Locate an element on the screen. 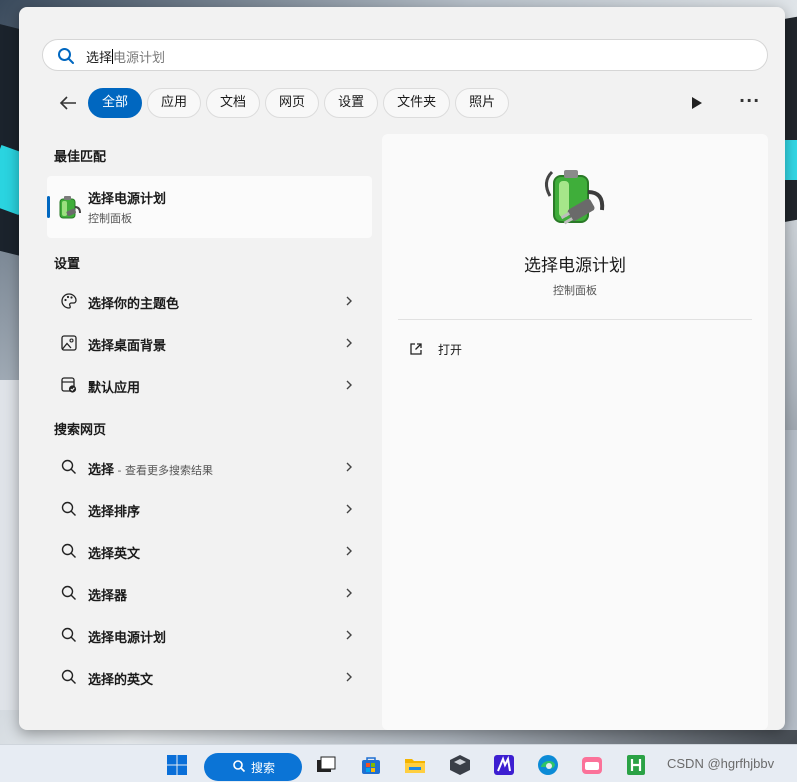 Image resolution: width=797 pixels, height=782 pixels. web-result-hint: - 查看更多搜索结果 is located at coordinates (163, 470).